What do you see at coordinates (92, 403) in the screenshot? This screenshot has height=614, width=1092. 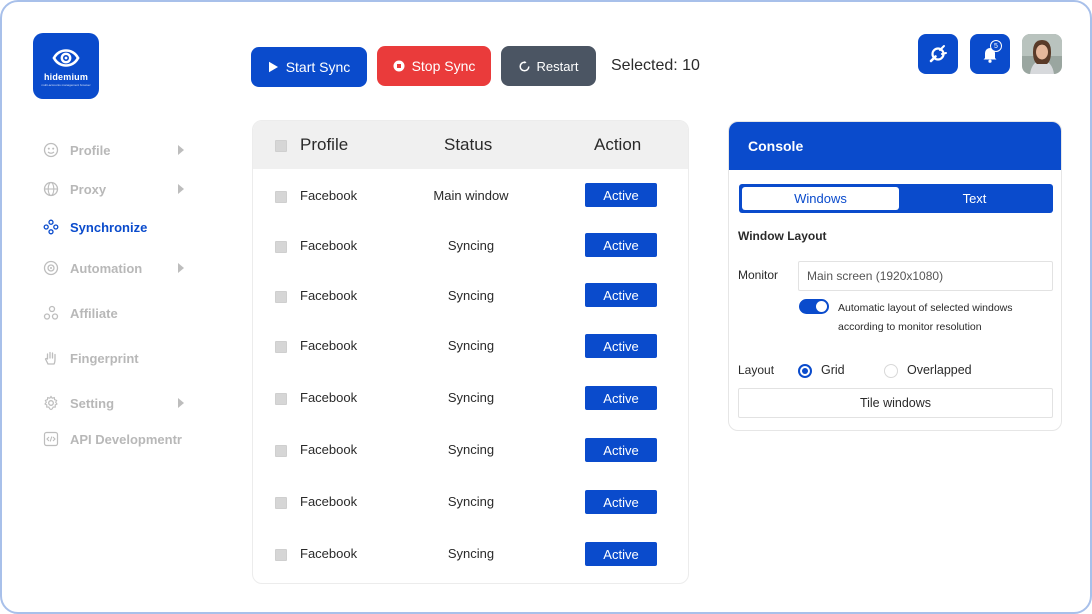 I see `sidebar-item-label: Setting` at bounding box center [92, 403].